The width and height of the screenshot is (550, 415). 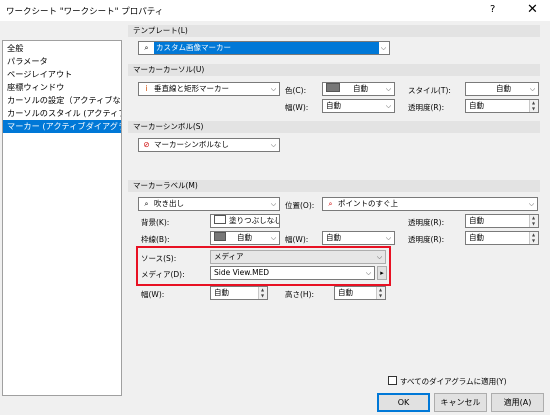 I want to click on media-browse-button: ▸, so click(x=382, y=273).